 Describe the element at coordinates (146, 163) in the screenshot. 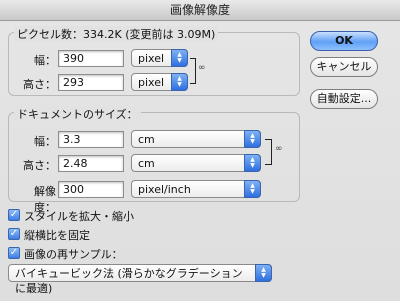

I see `doc-height-unit-value: cm` at that location.